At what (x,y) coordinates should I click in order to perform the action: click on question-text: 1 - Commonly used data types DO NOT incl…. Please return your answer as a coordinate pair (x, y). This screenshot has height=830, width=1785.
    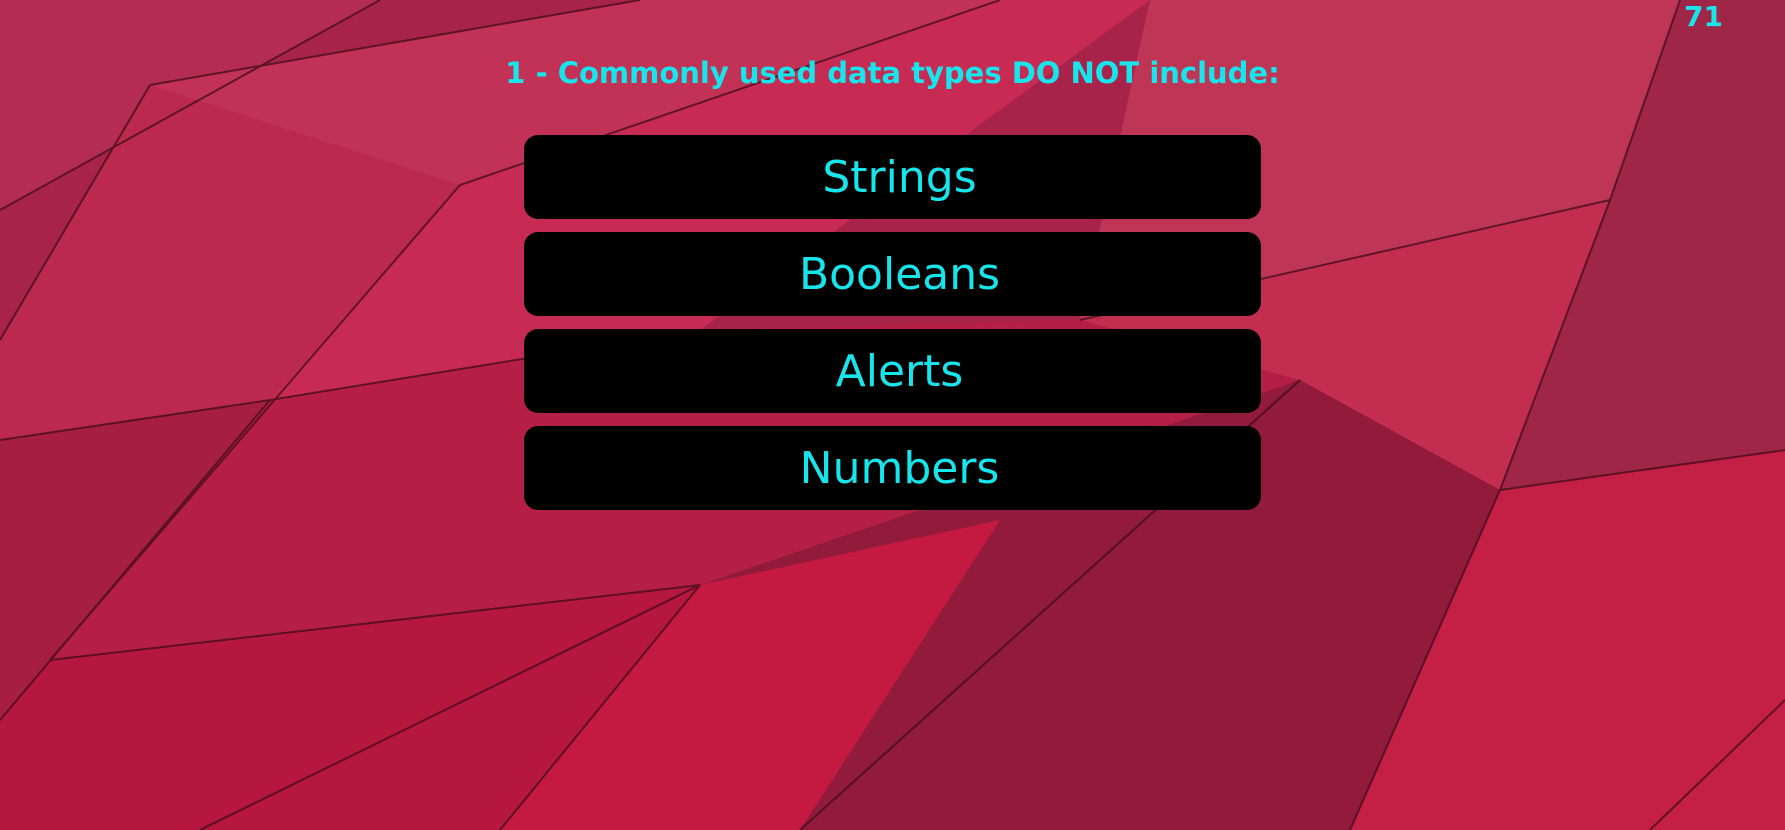
    Looking at the image, I should click on (892, 73).